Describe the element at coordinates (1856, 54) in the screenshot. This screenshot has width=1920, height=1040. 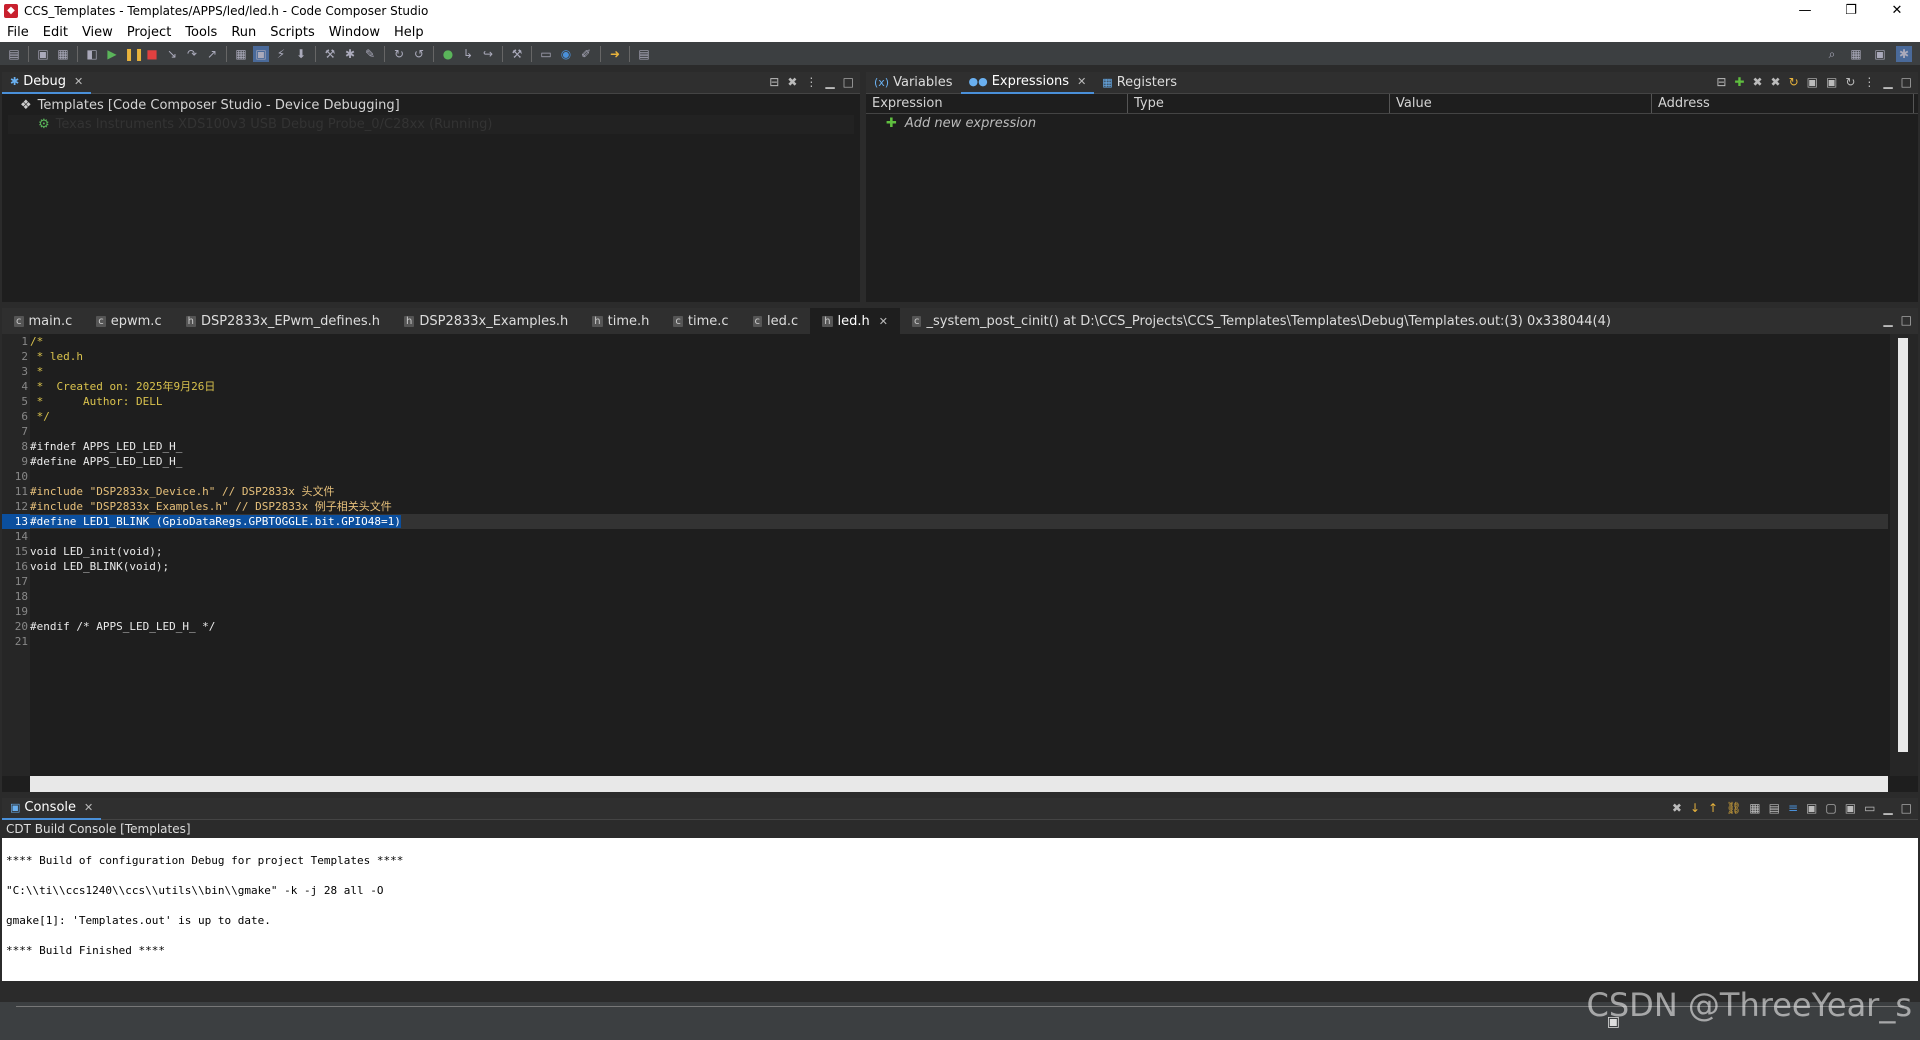
I see `open-perspective-icon: ▦` at that location.